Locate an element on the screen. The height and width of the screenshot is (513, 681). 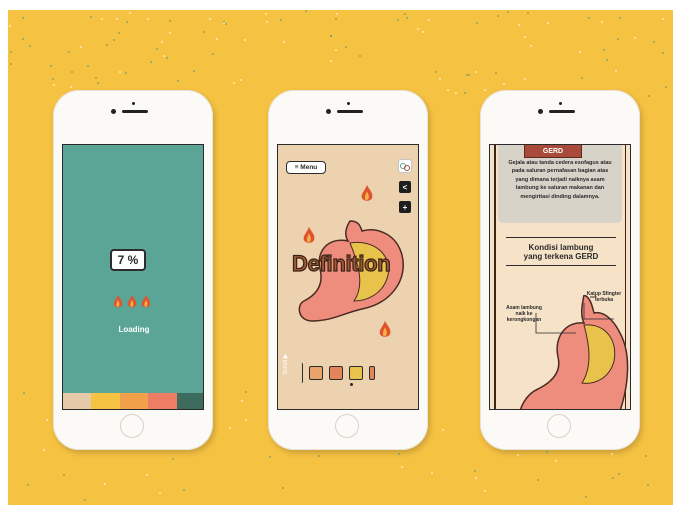
carousel-indicator is located at coordinates (351, 384).